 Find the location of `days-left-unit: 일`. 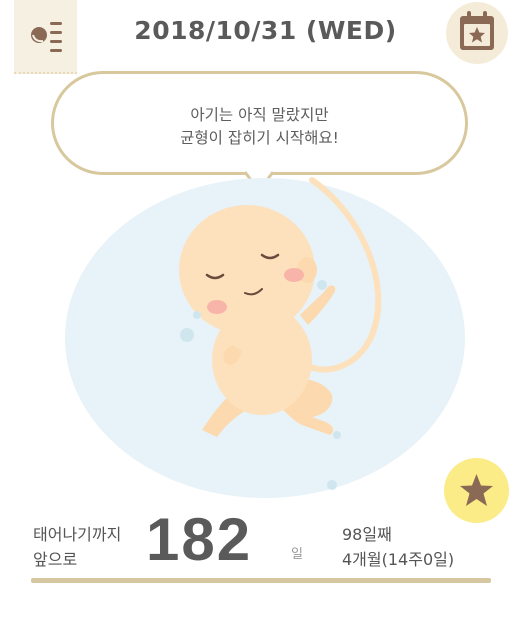

days-left-unit: 일 is located at coordinates (297, 554).